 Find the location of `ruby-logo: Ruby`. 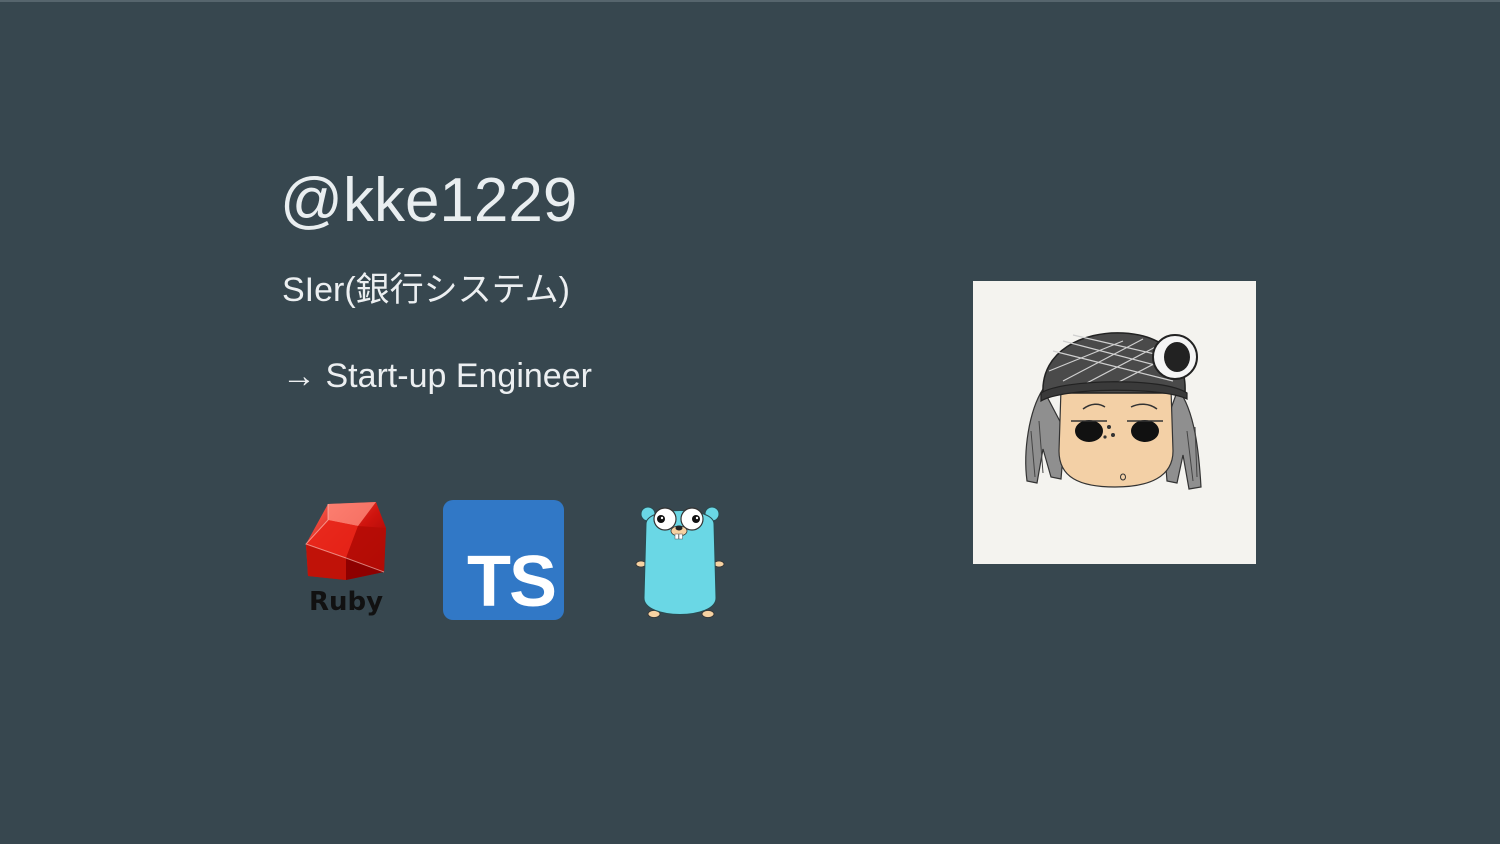

ruby-logo: Ruby is located at coordinates (346, 560).